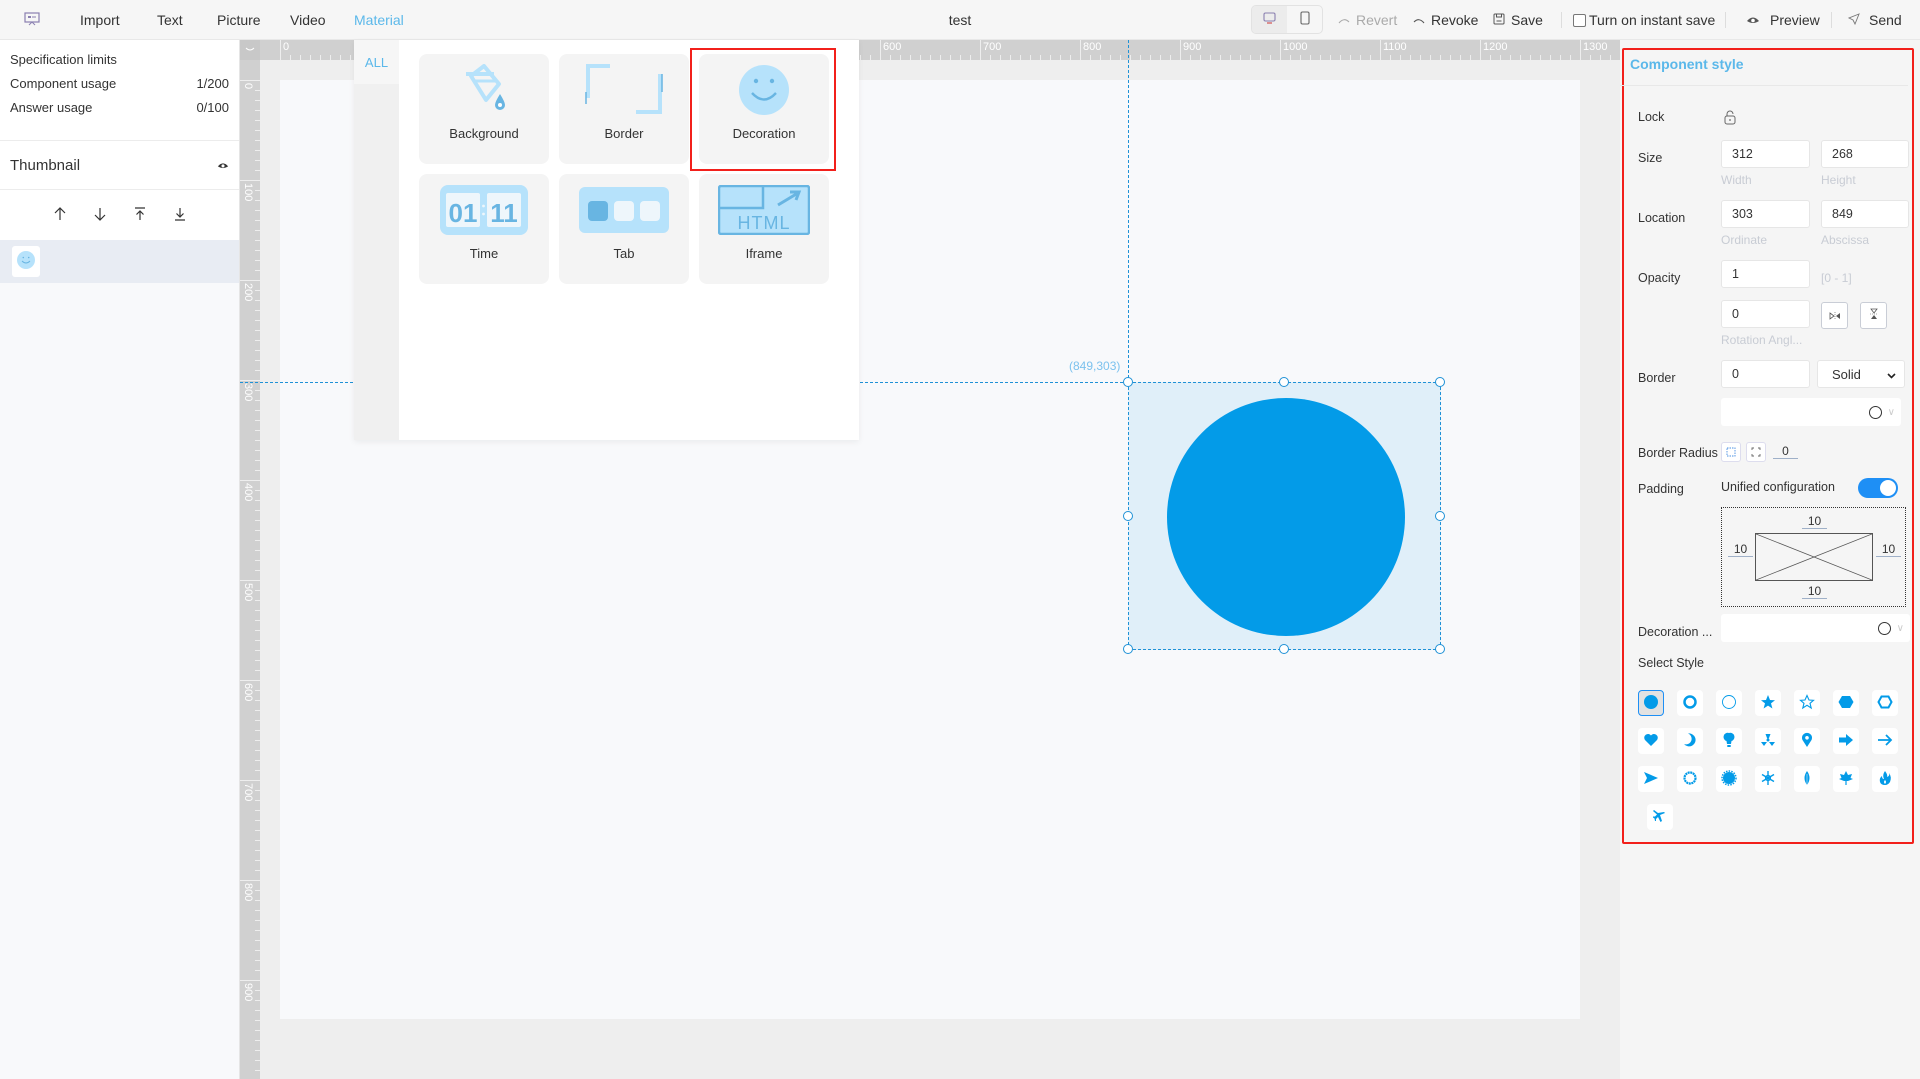 Image resolution: width=1920 pixels, height=1079 pixels. I want to click on border-style-select: Solid, so click(1861, 374).